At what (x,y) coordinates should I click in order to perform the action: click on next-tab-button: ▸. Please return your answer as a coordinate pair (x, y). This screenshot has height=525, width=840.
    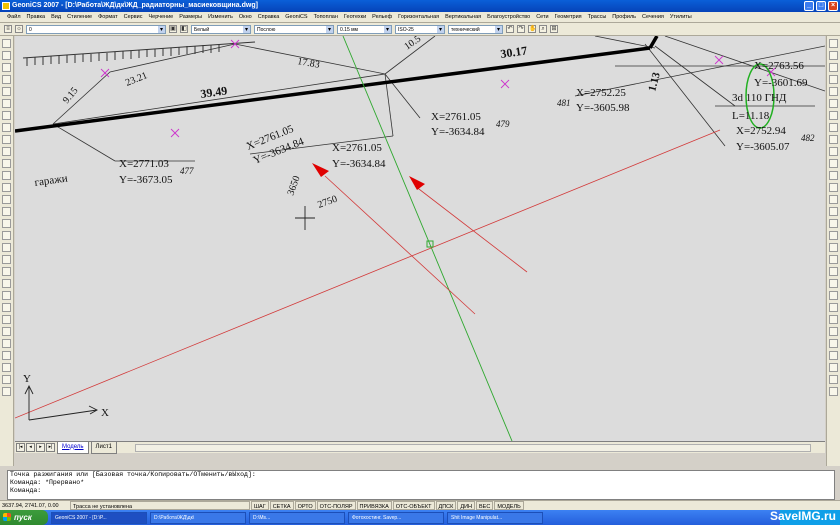
    Looking at the image, I should click on (40, 447).